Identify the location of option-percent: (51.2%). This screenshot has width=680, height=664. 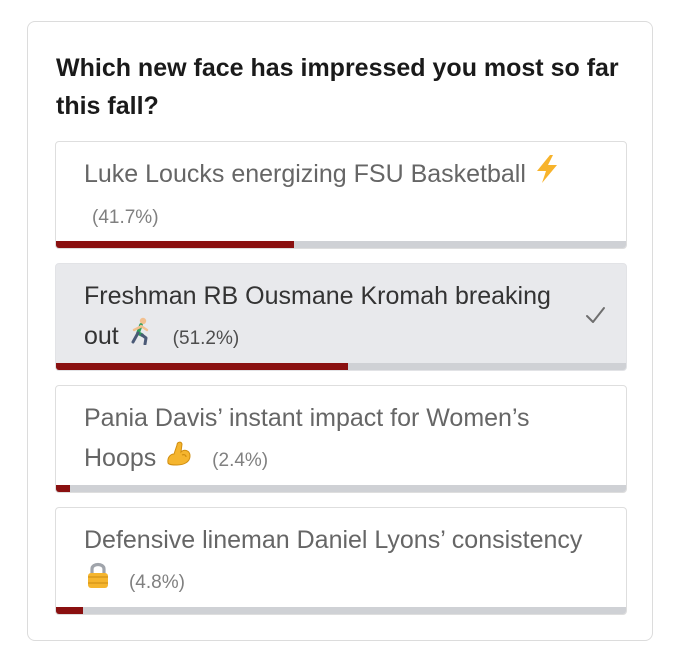
(206, 338).